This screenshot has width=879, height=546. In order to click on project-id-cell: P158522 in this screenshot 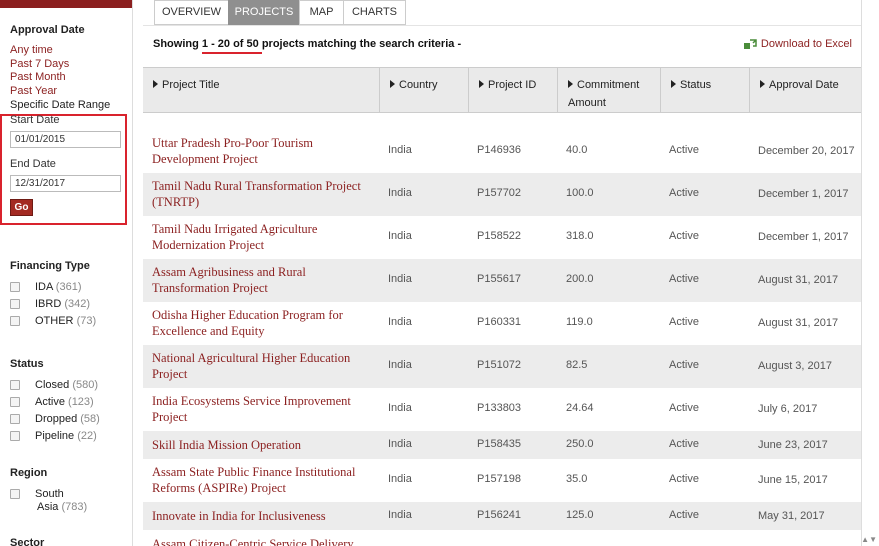, I will do `click(499, 236)`.